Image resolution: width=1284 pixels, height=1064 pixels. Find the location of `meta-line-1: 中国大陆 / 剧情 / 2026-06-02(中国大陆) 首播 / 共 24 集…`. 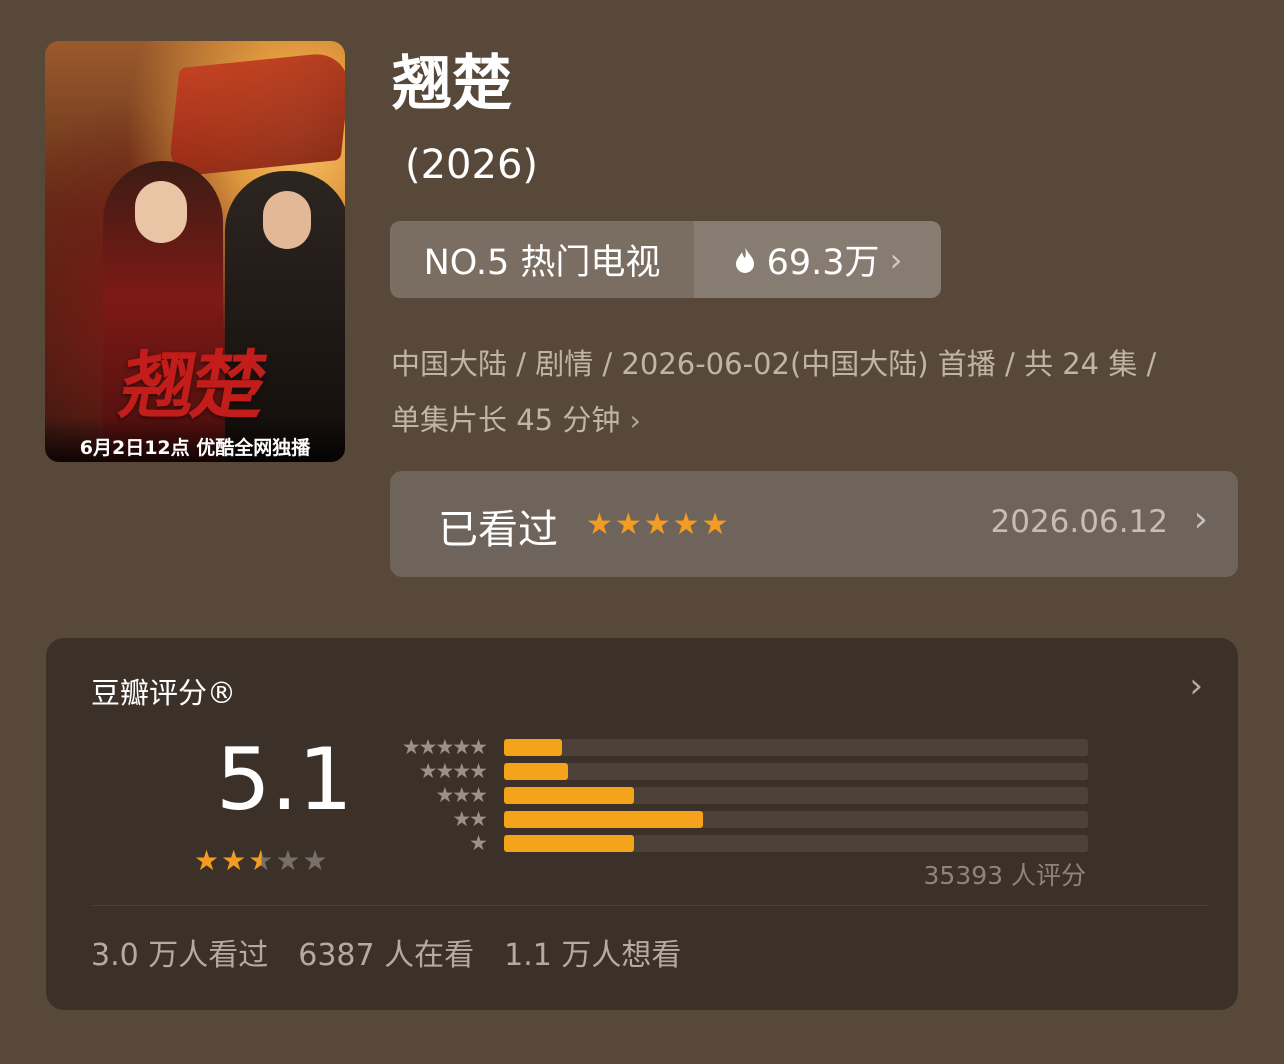

meta-line-1: 中国大陆 / 剧情 / 2026-06-02(中国大陆) 首播 / 共 24 集… is located at coordinates (774, 364).